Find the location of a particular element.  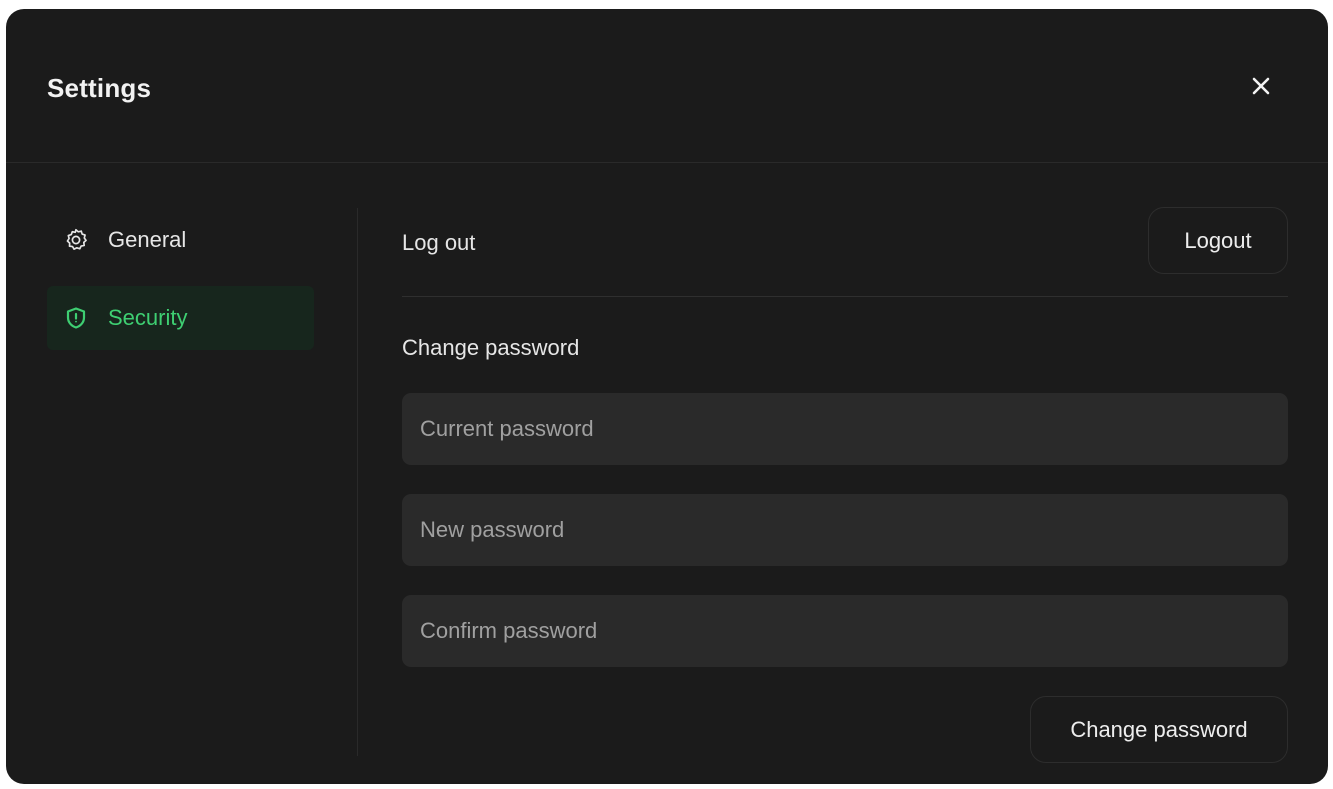

confirm-password-field is located at coordinates (845, 631).